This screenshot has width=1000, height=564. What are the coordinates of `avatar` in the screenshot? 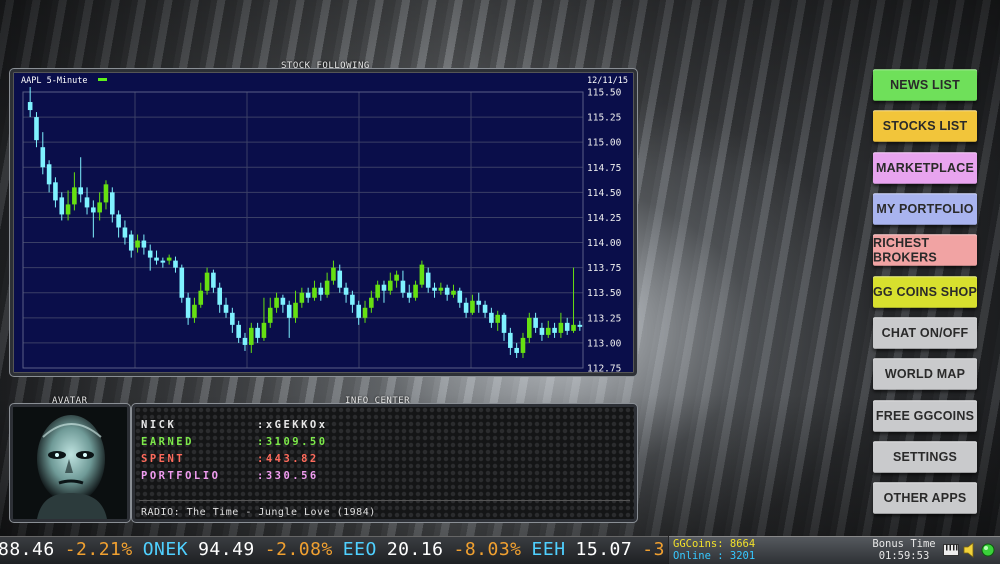 It's located at (70, 463).